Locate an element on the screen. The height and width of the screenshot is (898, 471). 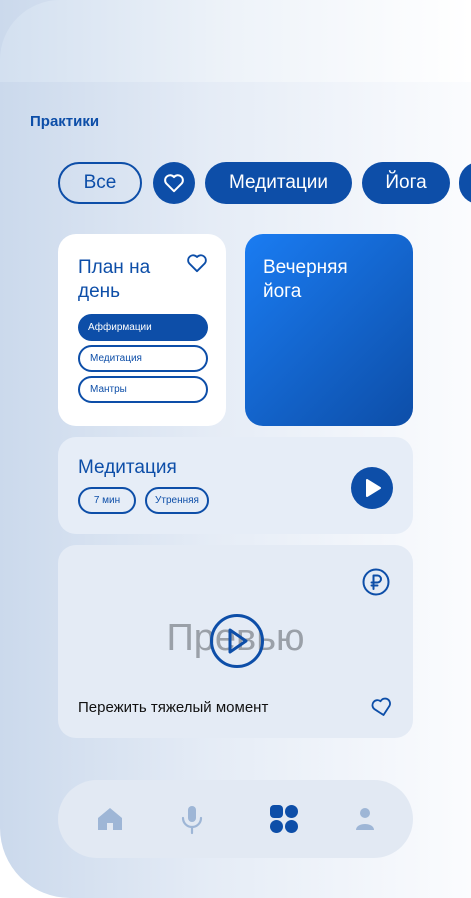
nav-practices is located at coordinates (284, 819).